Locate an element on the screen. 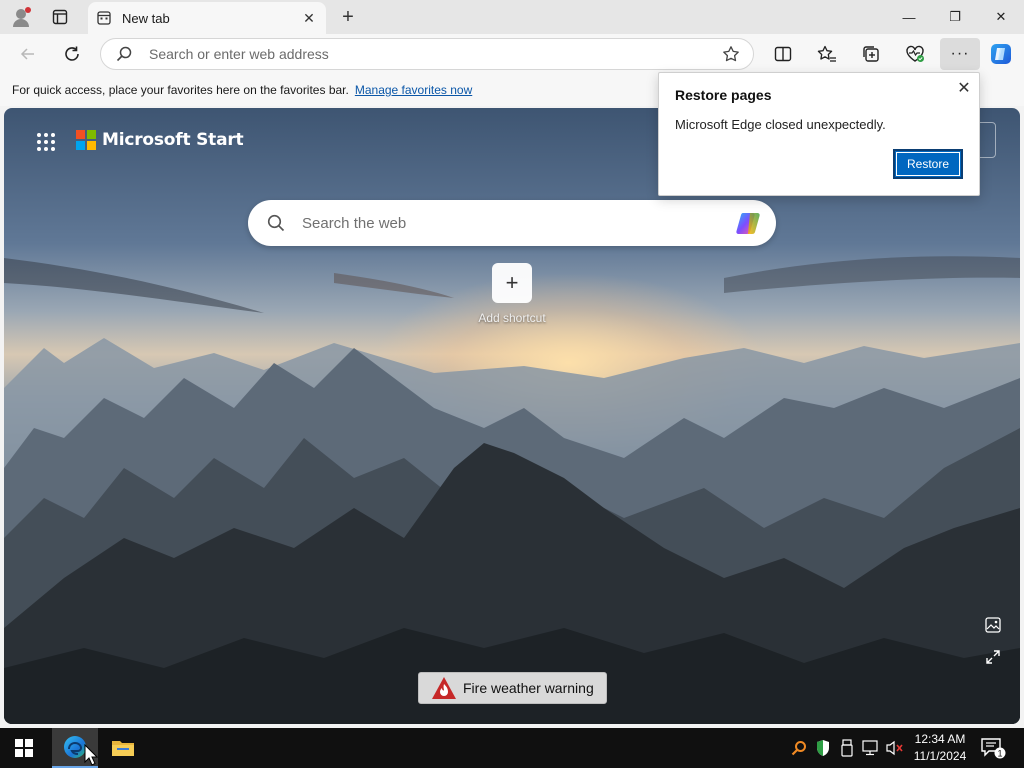 This screenshot has height=768, width=1024. web-search-box is located at coordinates (512, 223).